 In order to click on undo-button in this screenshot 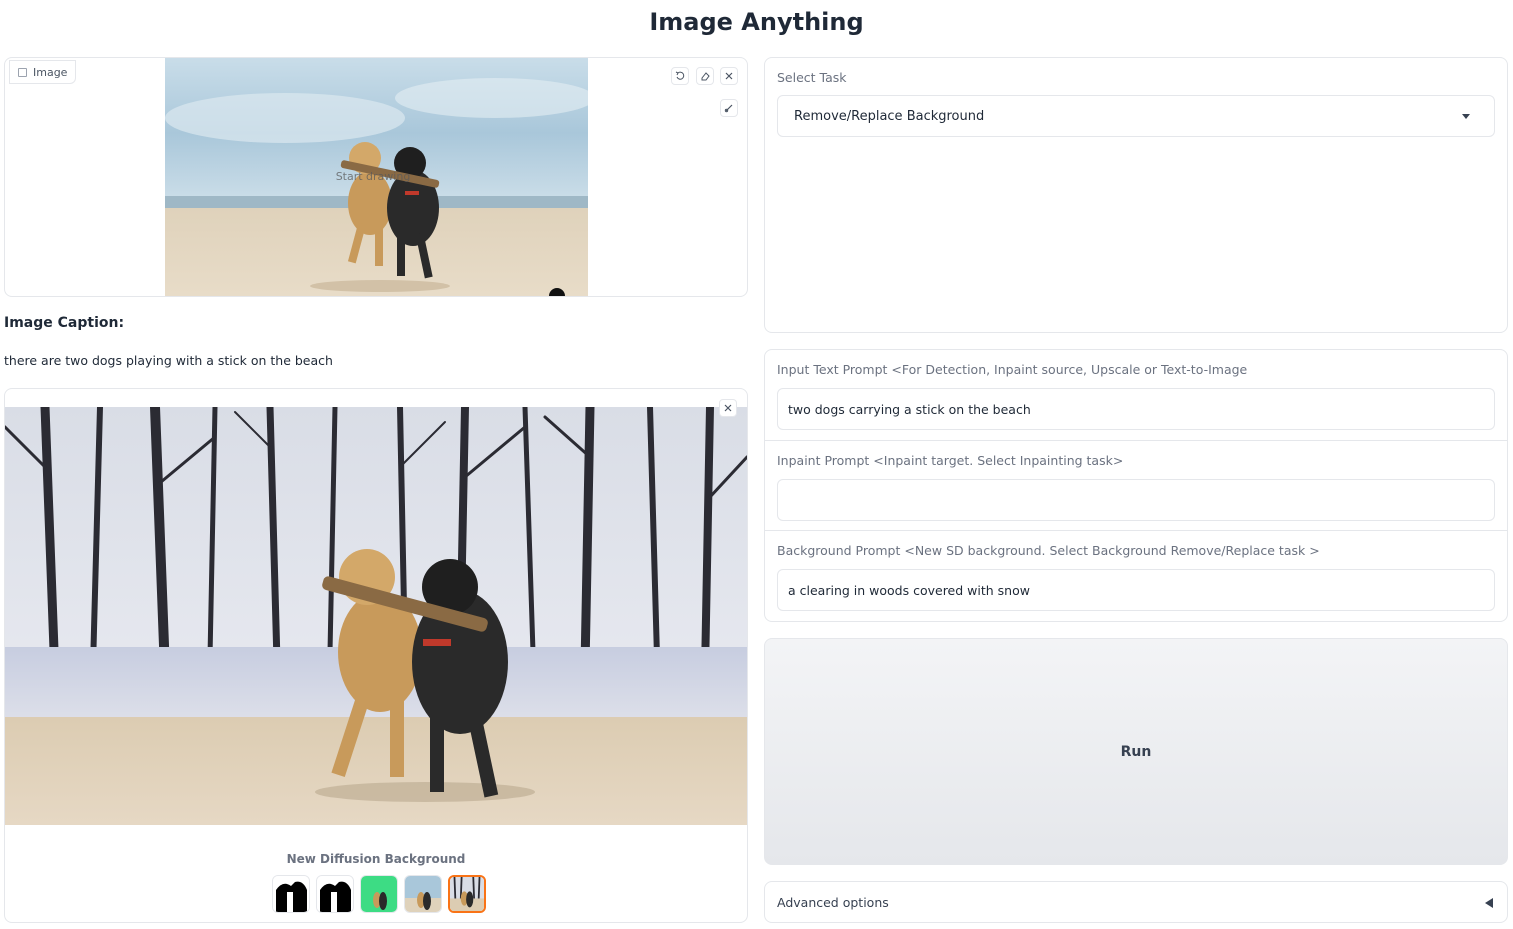, I will do `click(680, 76)`.